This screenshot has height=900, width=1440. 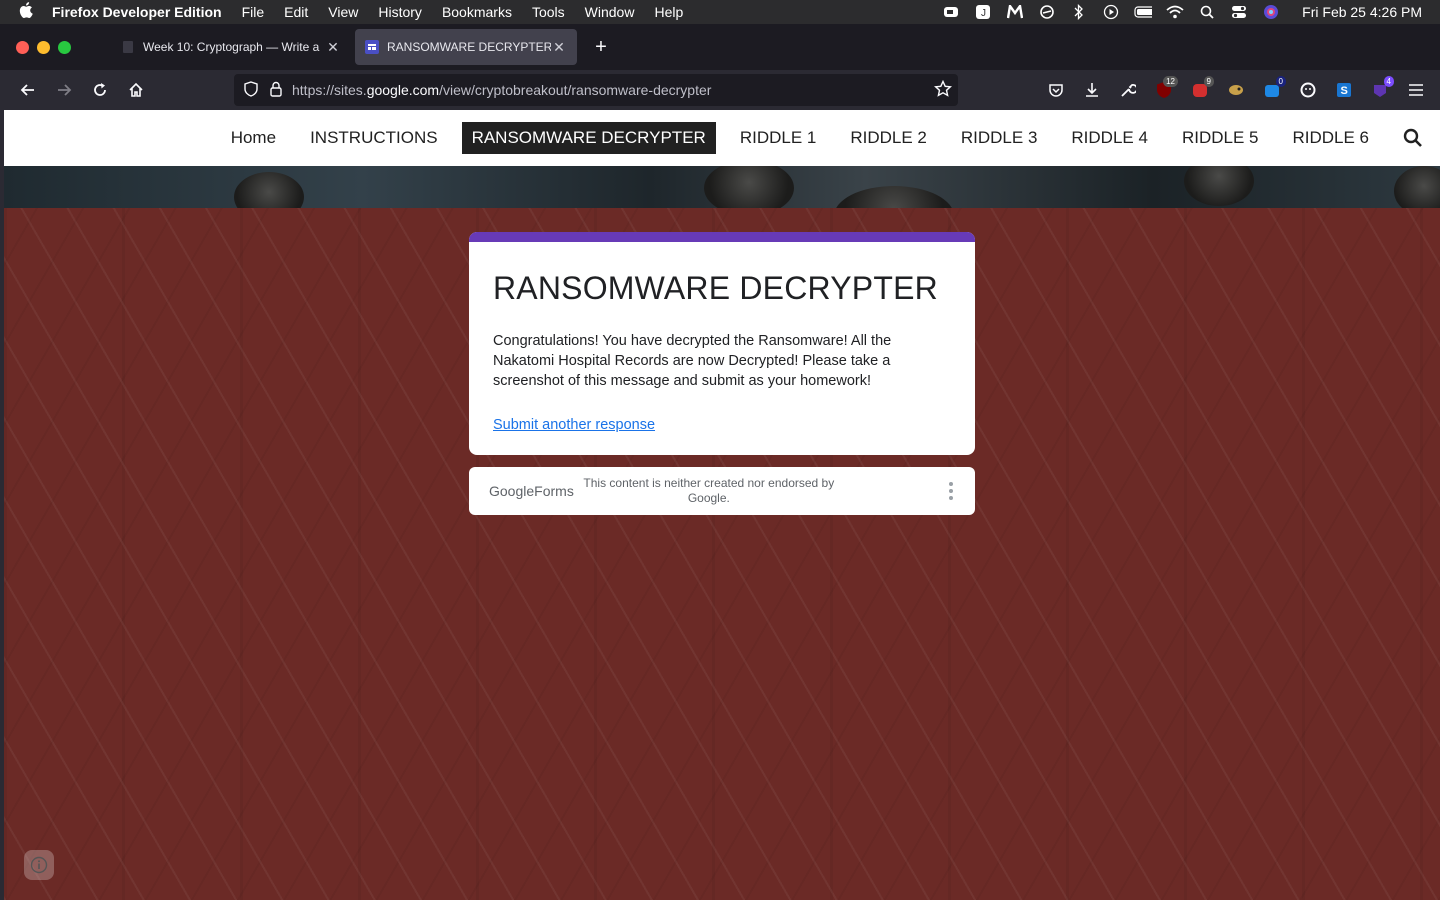 What do you see at coordinates (1239, 12) in the screenshot?
I see `control-center-icon` at bounding box center [1239, 12].